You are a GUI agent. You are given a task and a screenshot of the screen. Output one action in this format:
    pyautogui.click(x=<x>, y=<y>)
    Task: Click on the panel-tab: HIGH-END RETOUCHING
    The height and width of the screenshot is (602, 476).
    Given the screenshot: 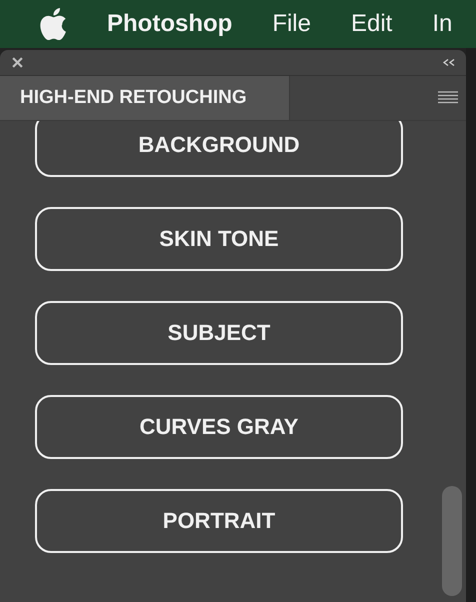 What is the action you would take?
    pyautogui.click(x=145, y=98)
    